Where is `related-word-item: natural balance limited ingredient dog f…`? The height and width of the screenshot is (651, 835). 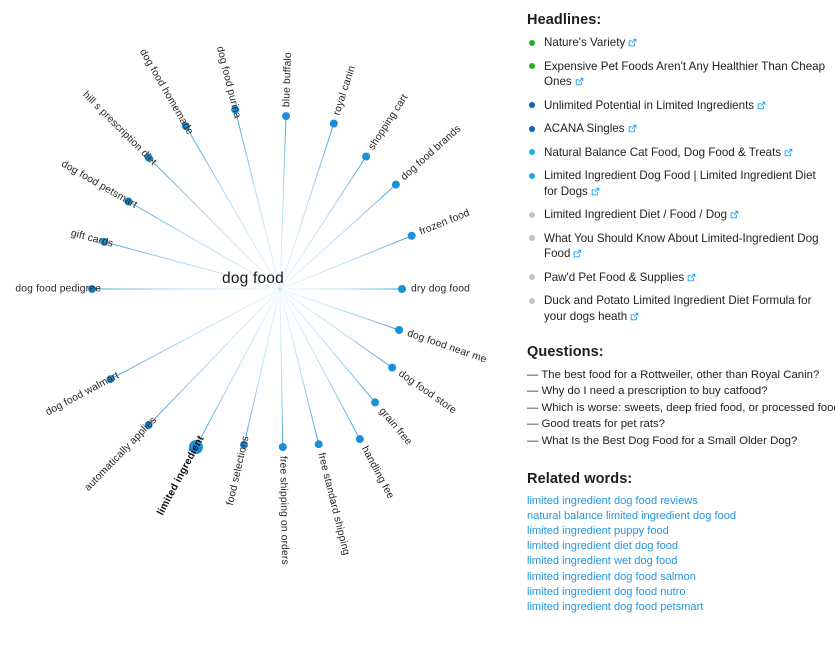 related-word-item: natural balance limited ingredient dog f… is located at coordinates (677, 516).